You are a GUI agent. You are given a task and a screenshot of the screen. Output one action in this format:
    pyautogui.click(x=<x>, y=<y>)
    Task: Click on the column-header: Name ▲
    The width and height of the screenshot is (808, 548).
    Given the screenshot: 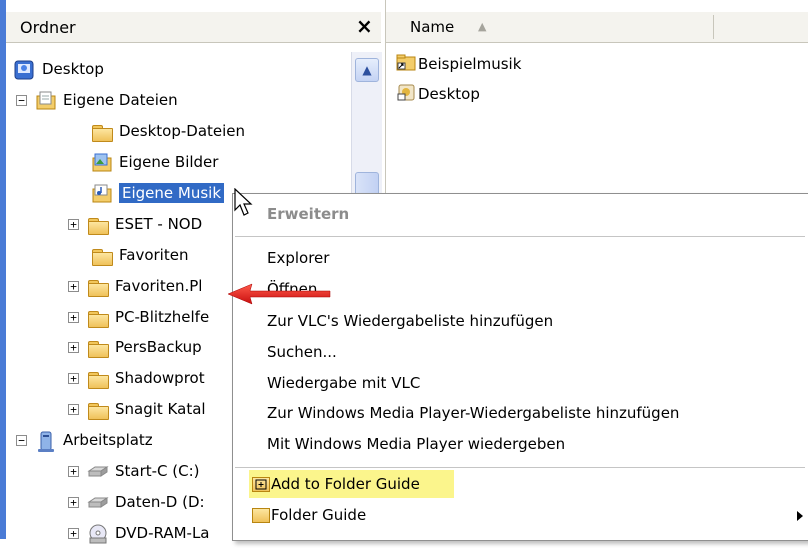 What is the action you would take?
    pyautogui.click(x=597, y=27)
    